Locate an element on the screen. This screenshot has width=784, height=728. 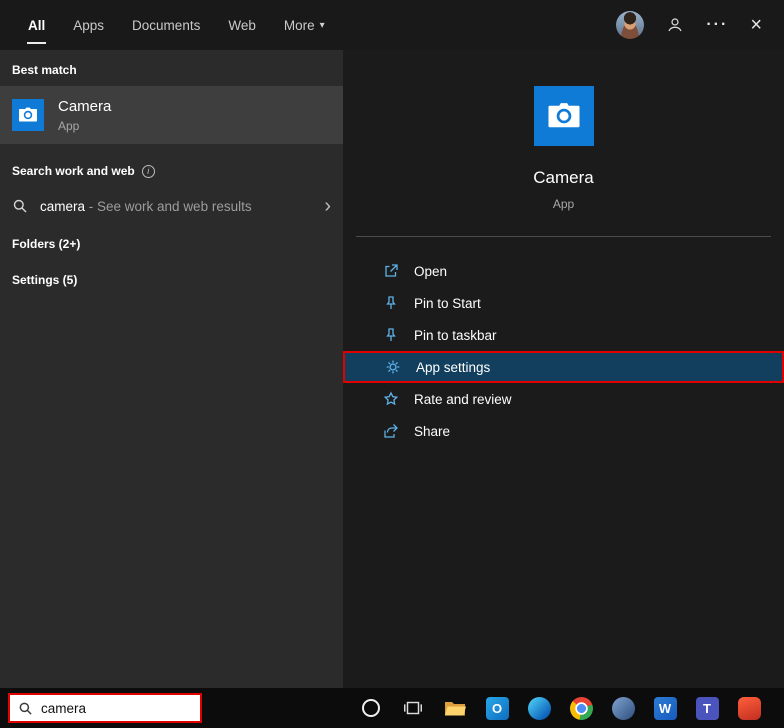
action-open-label: Open is located at coordinates (431, 271).